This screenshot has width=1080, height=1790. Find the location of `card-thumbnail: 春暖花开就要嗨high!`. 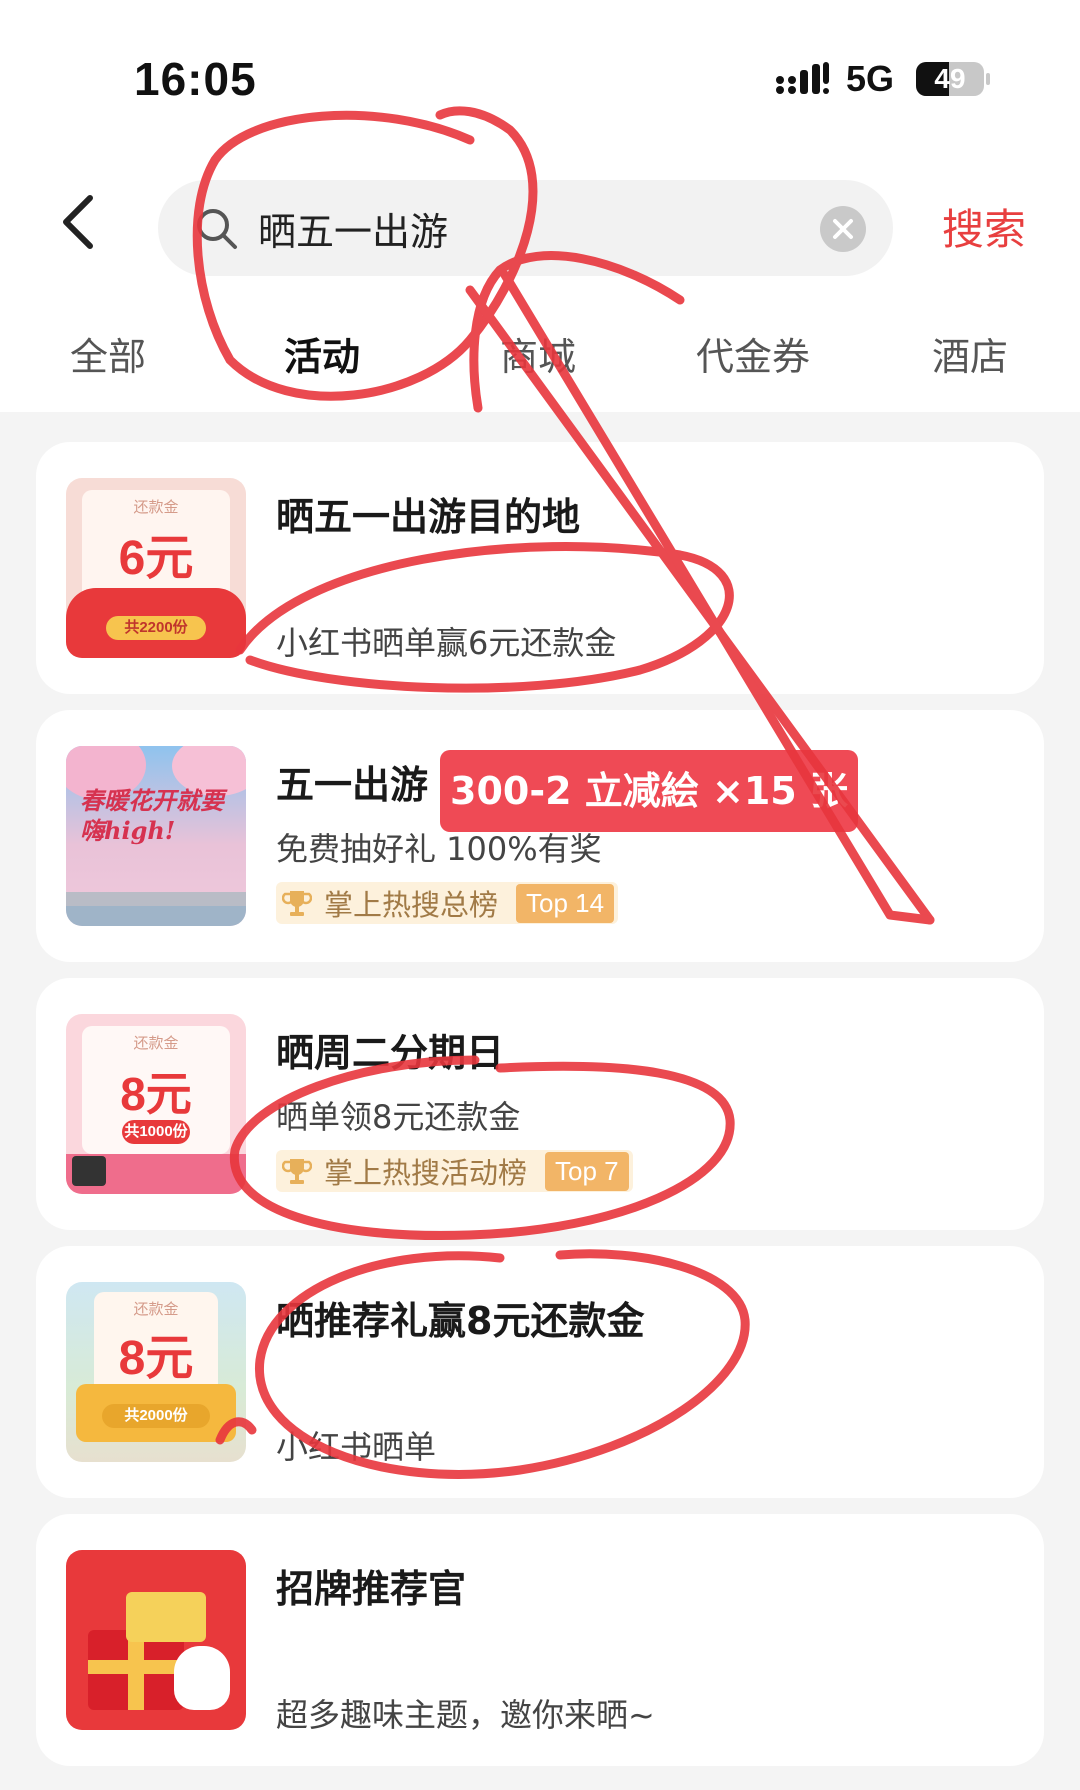

card-thumbnail: 春暖花开就要嗨high! is located at coordinates (156, 836).